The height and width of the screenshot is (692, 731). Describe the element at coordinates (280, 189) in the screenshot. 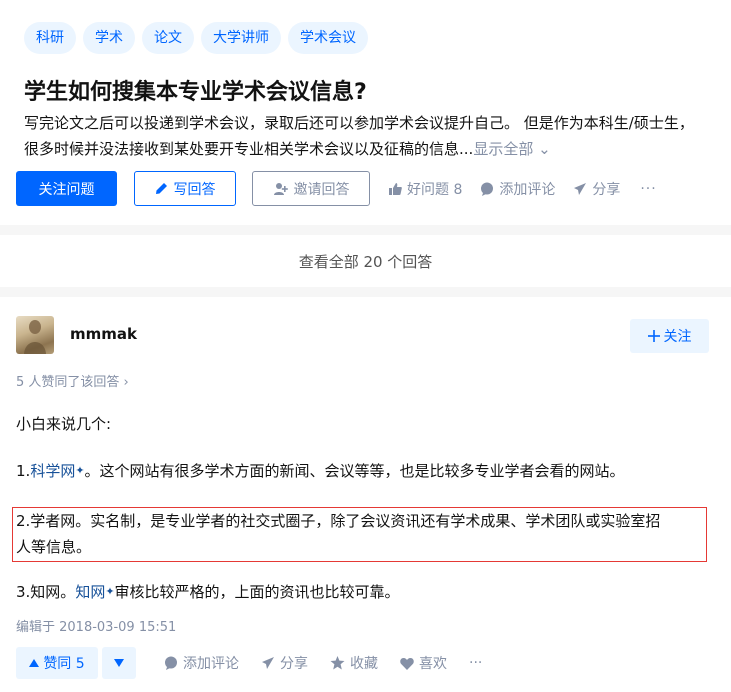

I see `invite-user-icon` at that location.